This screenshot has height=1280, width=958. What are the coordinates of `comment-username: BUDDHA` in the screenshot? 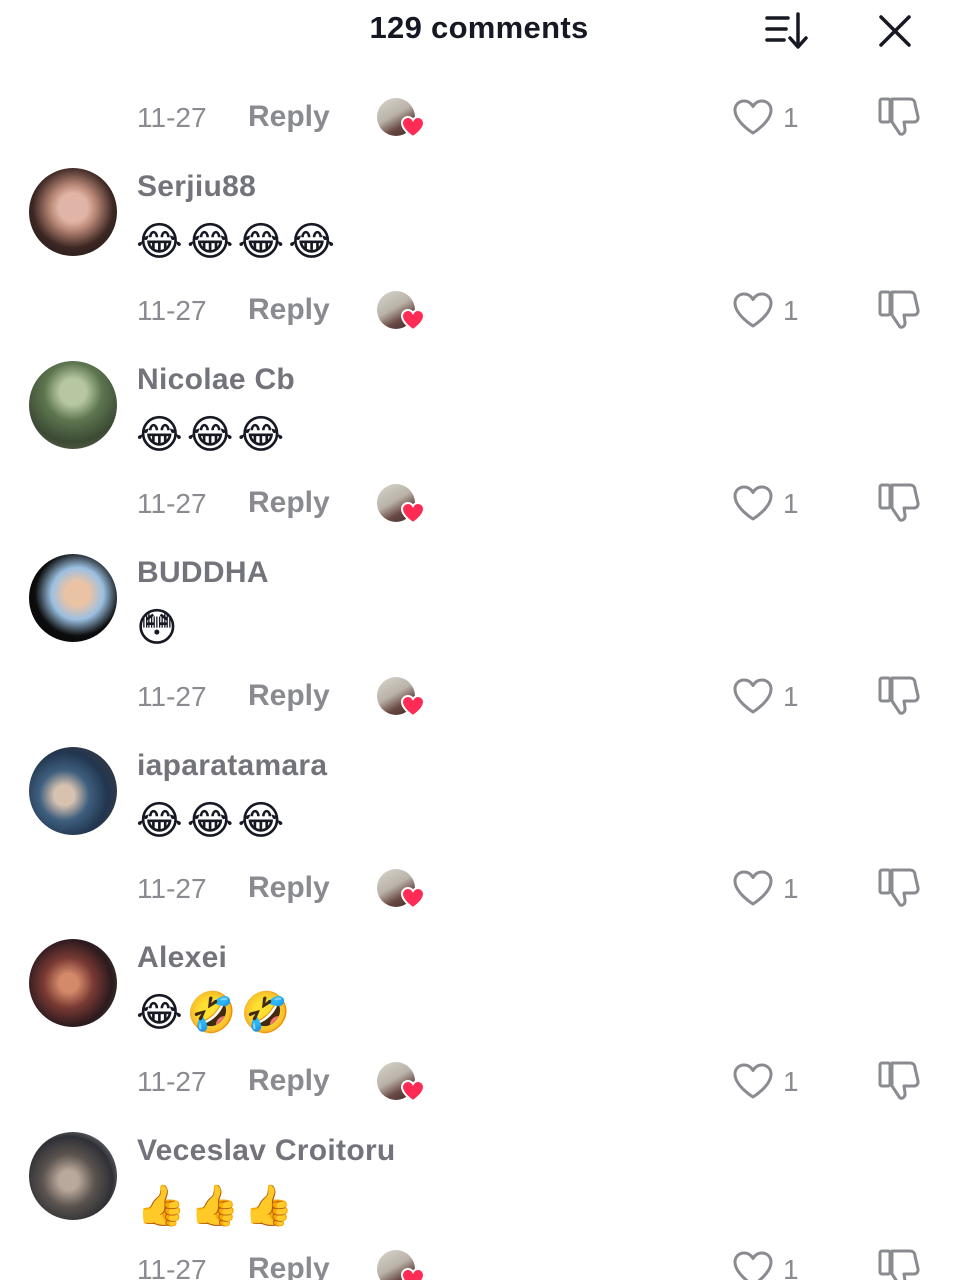 It's located at (203, 573).